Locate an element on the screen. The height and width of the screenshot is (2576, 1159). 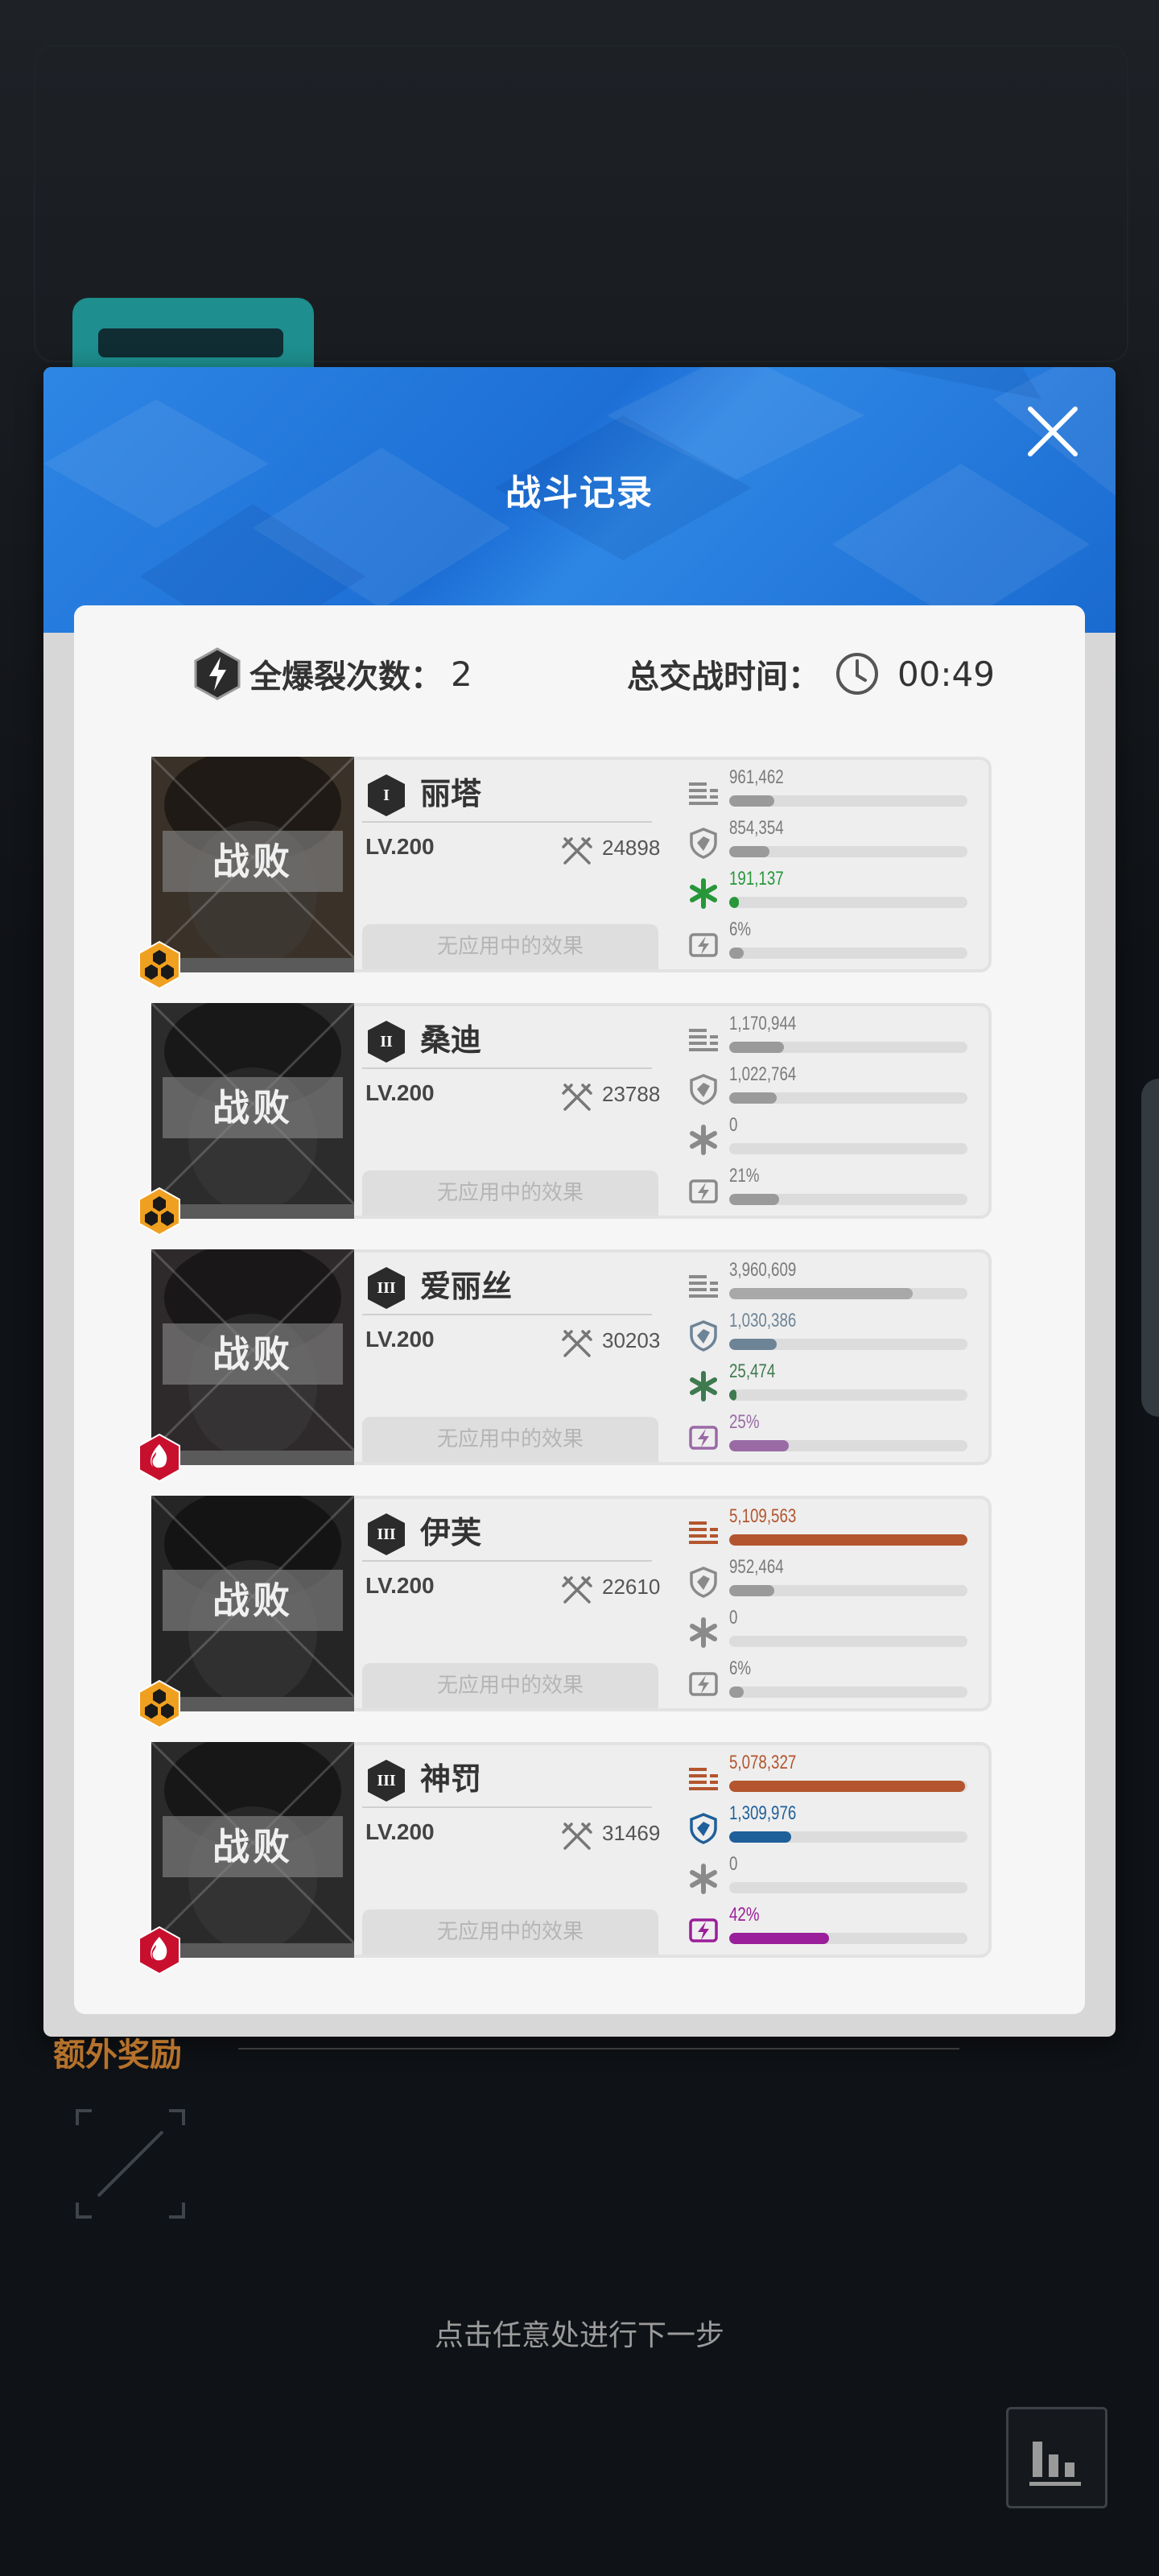
stat-burst: 21% is located at coordinates (832, 1189).